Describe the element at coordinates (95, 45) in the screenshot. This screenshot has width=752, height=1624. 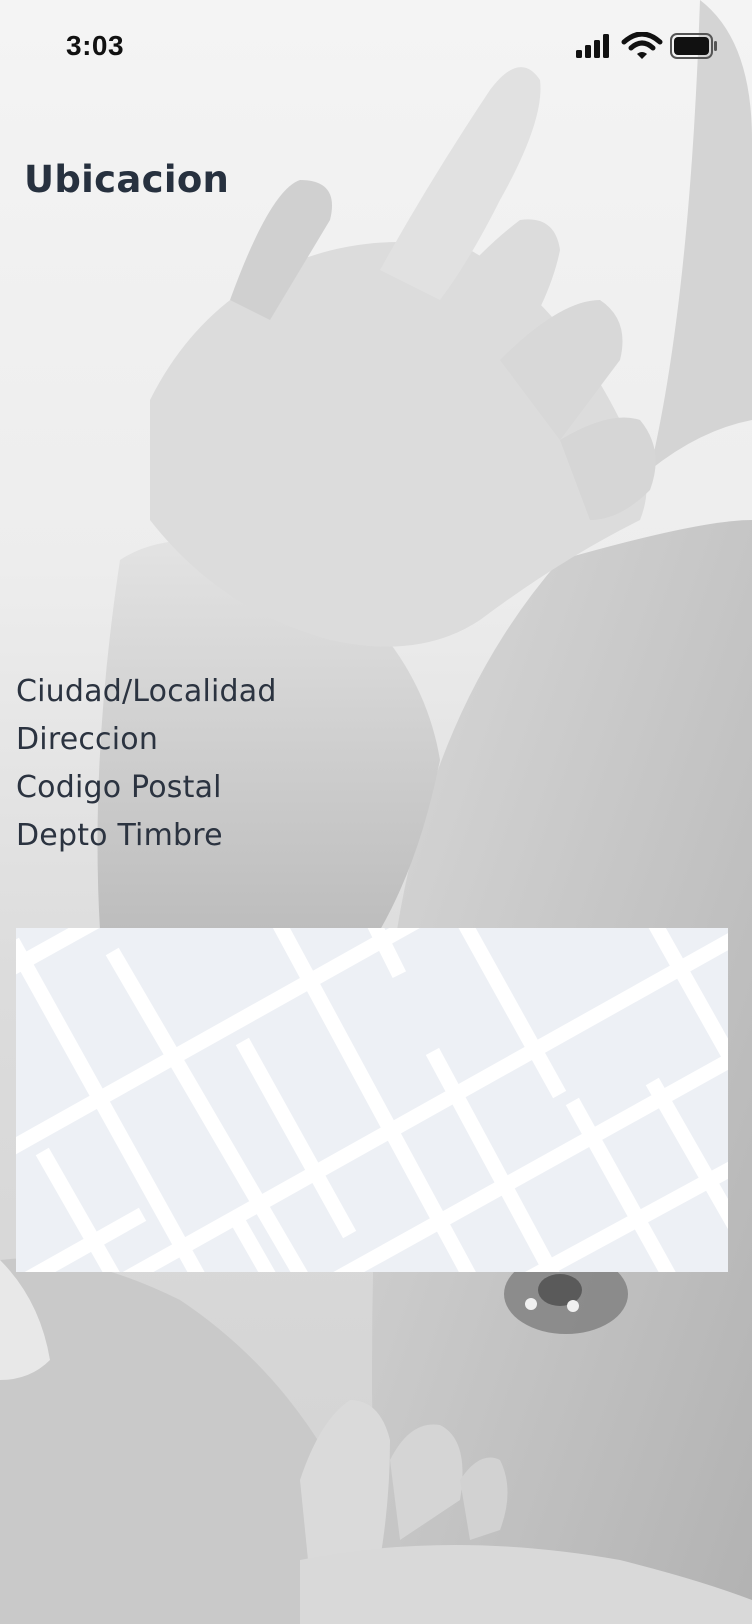
I see `status-time: 3:03` at that location.